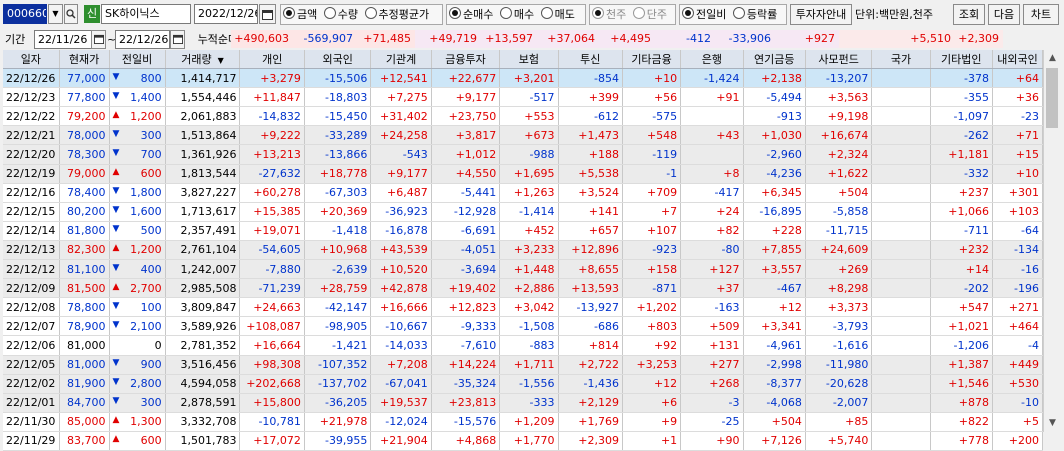  Describe the element at coordinates (961, 212) in the screenshot. I see `net-buy-cell: +1,066` at that location.